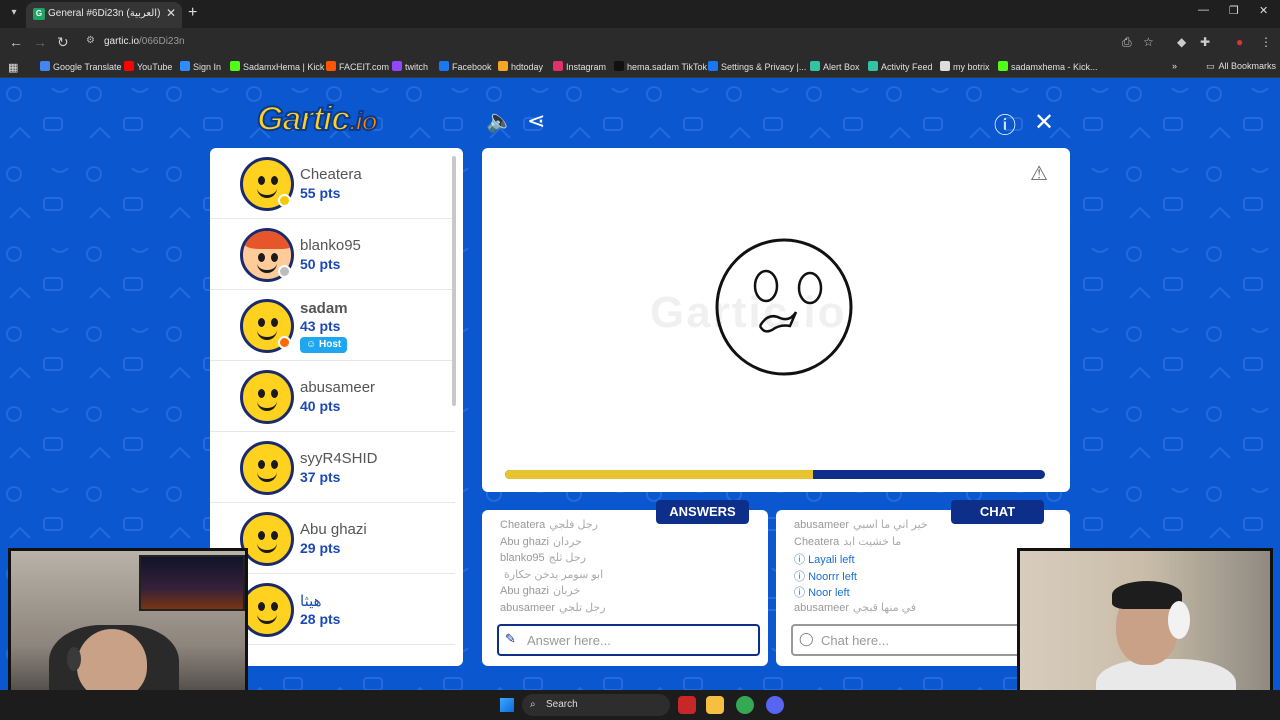 Image resolution: width=1280 pixels, height=720 pixels. What do you see at coordinates (533, 704) in the screenshot?
I see `search-icon: ⌕` at bounding box center [533, 704].